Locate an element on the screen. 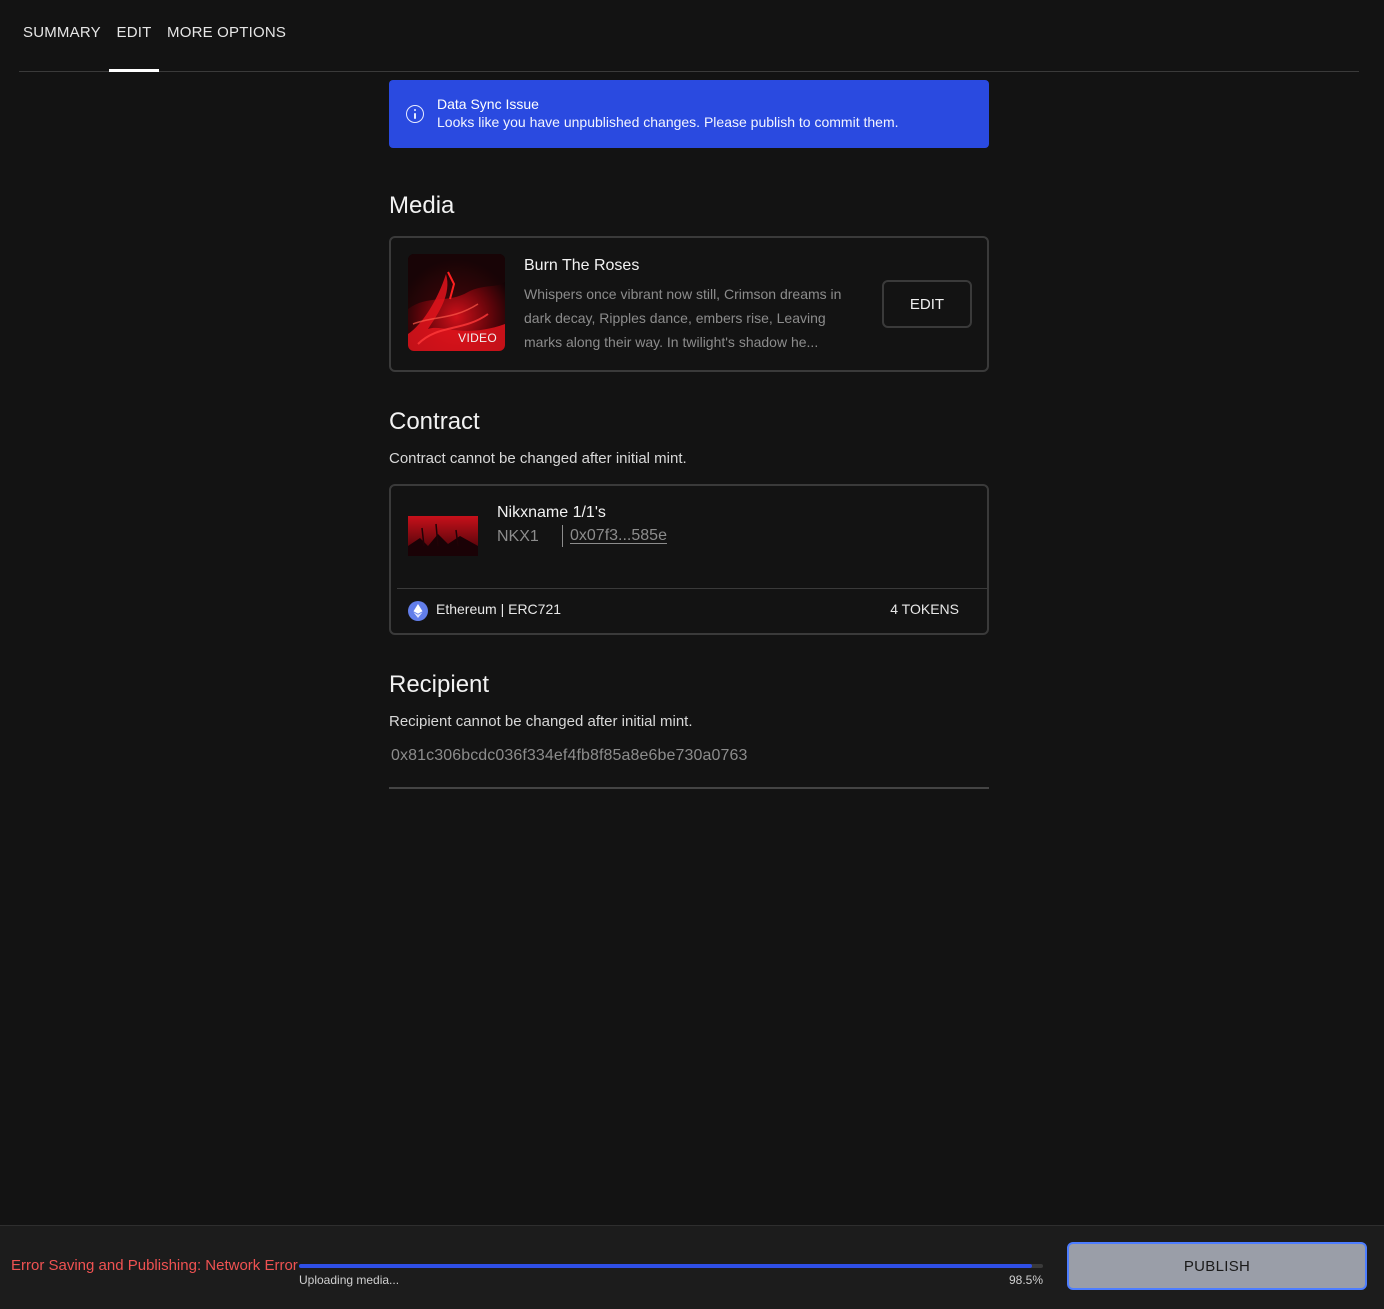 This screenshot has height=1309, width=1384. contract-name: Nikxname 1/1's is located at coordinates (551, 512).